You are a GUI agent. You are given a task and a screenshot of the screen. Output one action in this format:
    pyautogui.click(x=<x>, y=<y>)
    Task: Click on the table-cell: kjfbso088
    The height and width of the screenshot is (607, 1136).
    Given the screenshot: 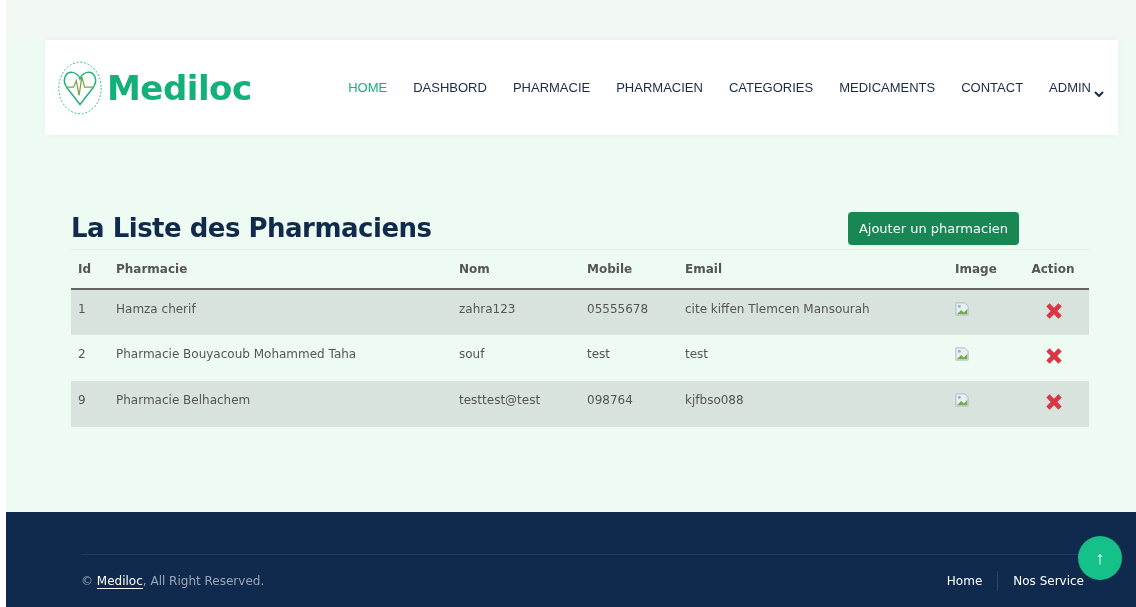 What is the action you would take?
    pyautogui.click(x=813, y=404)
    